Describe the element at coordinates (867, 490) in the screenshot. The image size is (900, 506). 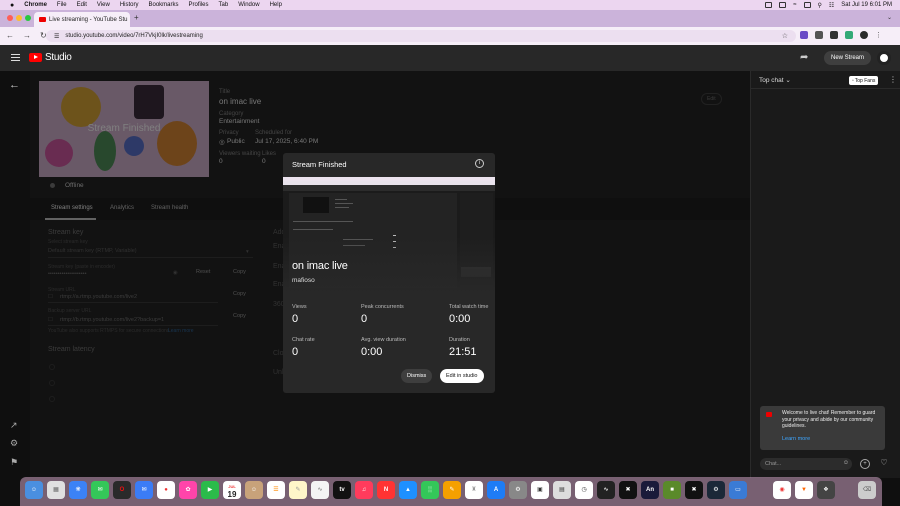
I see `trash-icon: ⌫` at that location.